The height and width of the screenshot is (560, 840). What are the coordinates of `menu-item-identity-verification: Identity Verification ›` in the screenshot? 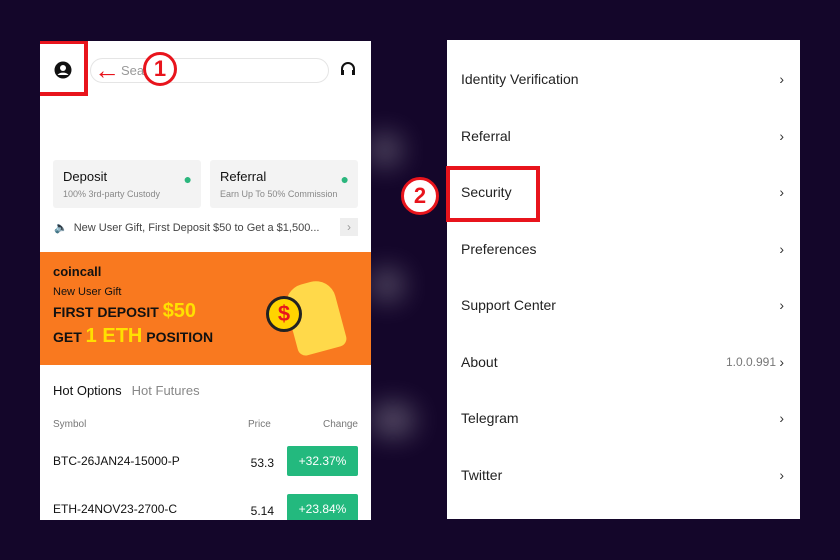 It's located at (623, 79).